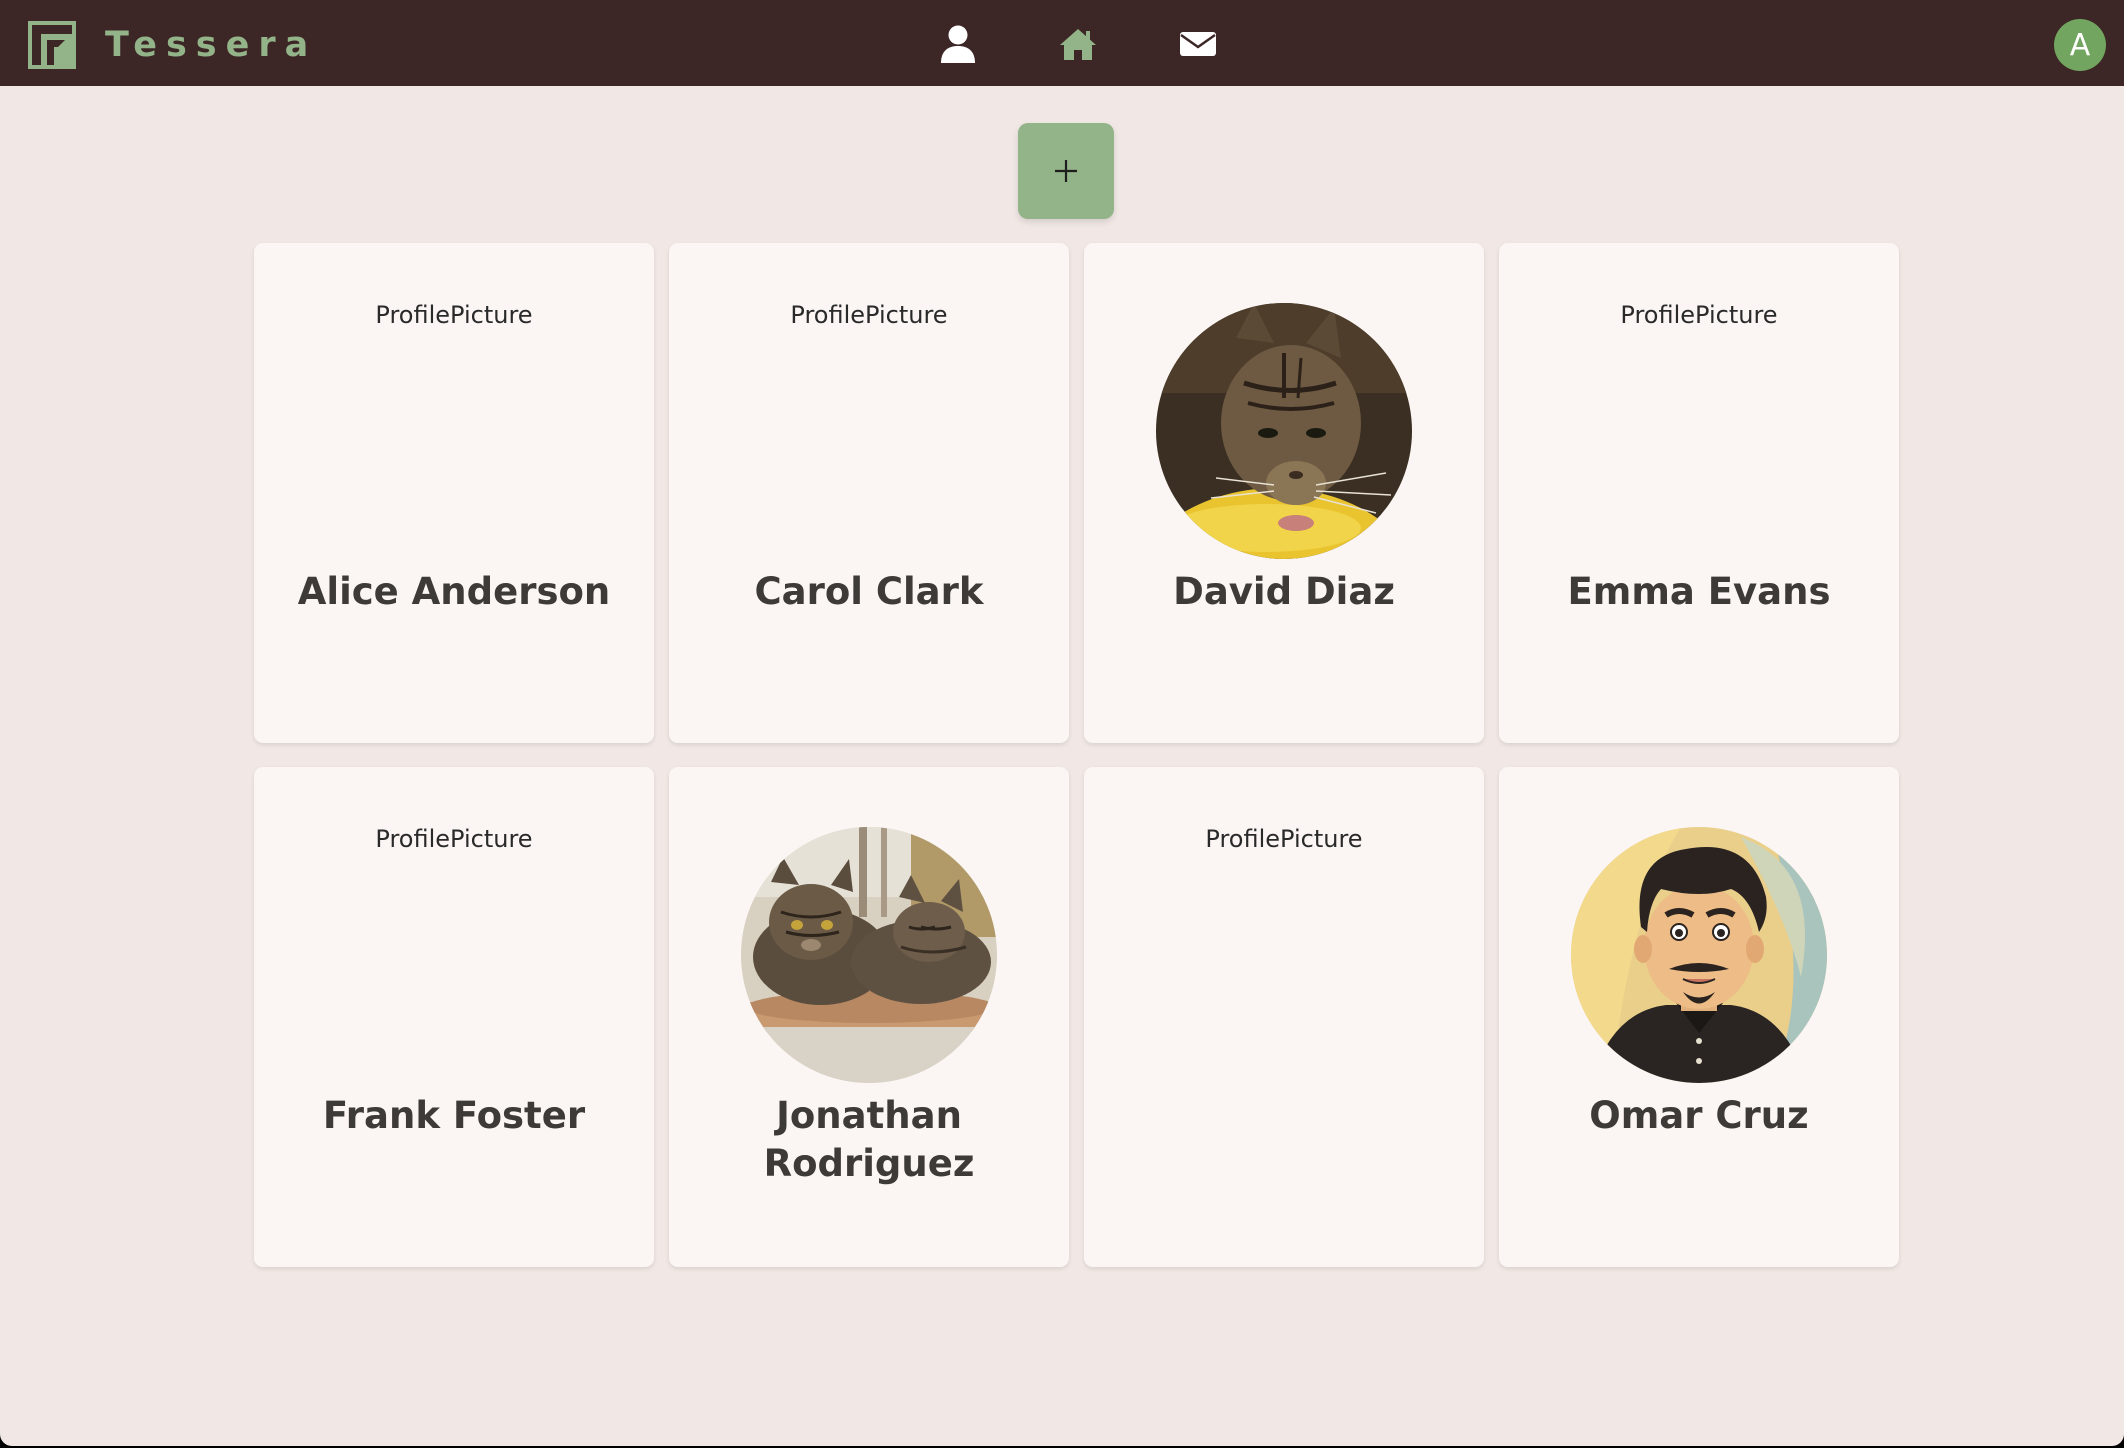  Describe the element at coordinates (454, 1017) in the screenshot. I see `profile-card: ProfilePicture Frank Foster` at that location.